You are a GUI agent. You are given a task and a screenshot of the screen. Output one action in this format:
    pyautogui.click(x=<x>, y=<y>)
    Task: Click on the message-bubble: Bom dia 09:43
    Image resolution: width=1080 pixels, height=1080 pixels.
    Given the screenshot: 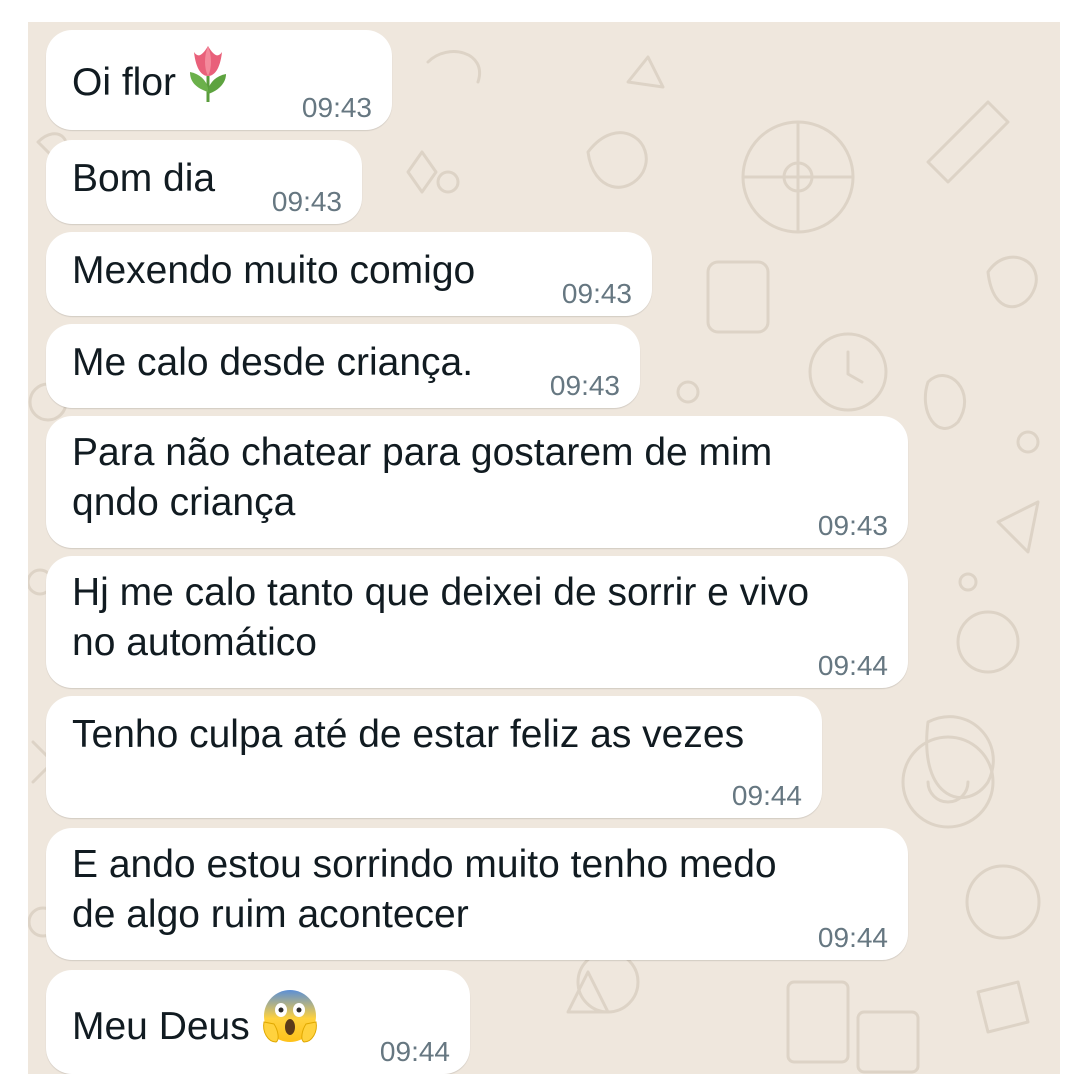 What is the action you would take?
    pyautogui.click(x=204, y=182)
    